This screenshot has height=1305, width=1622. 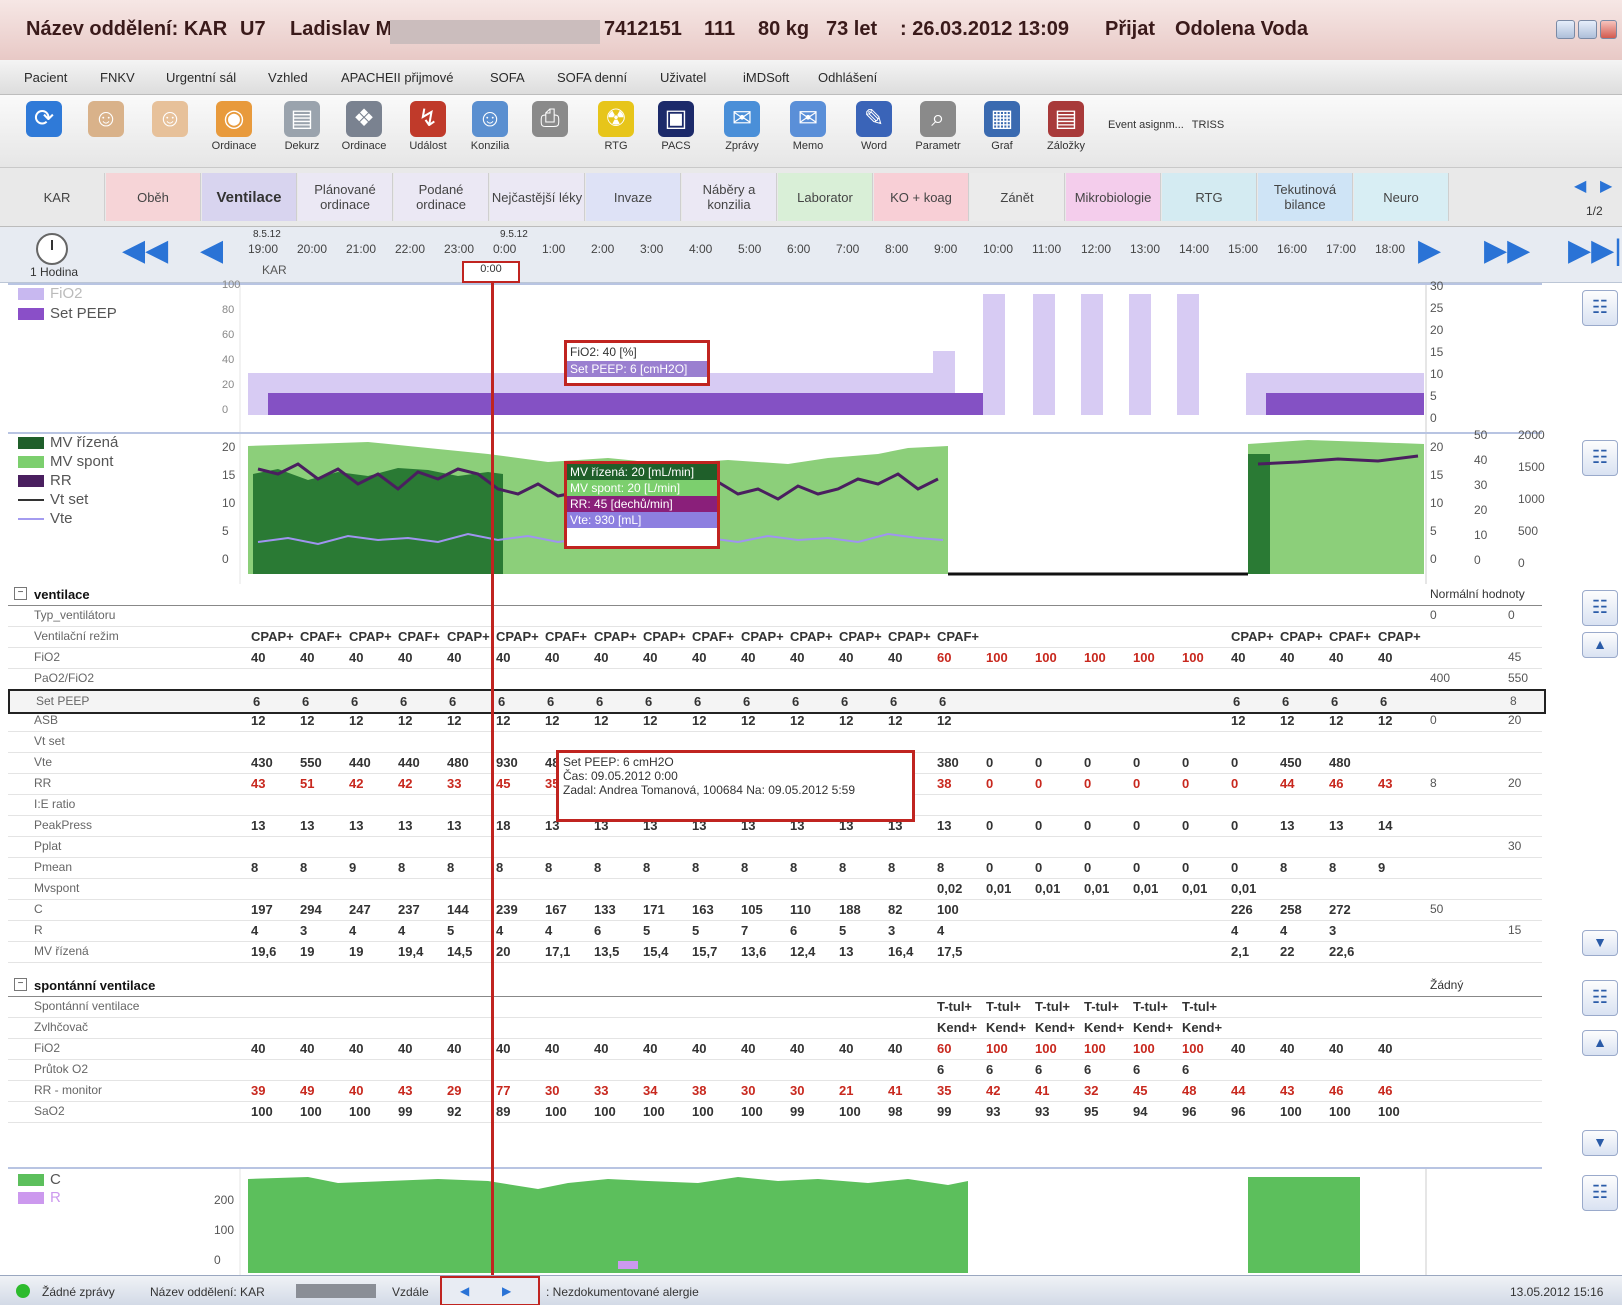 What do you see at coordinates (605, 909) in the screenshot?
I see `table-cell: 133` at bounding box center [605, 909].